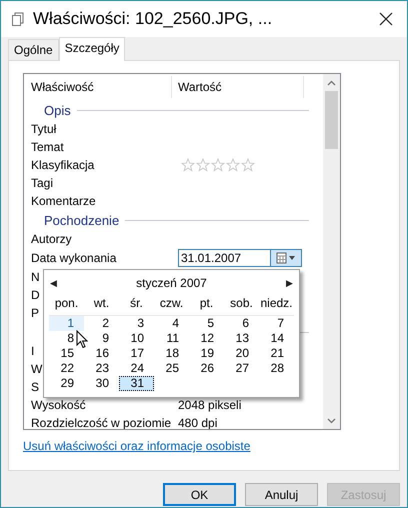  I want to click on calendar-day: 13, so click(241, 338).